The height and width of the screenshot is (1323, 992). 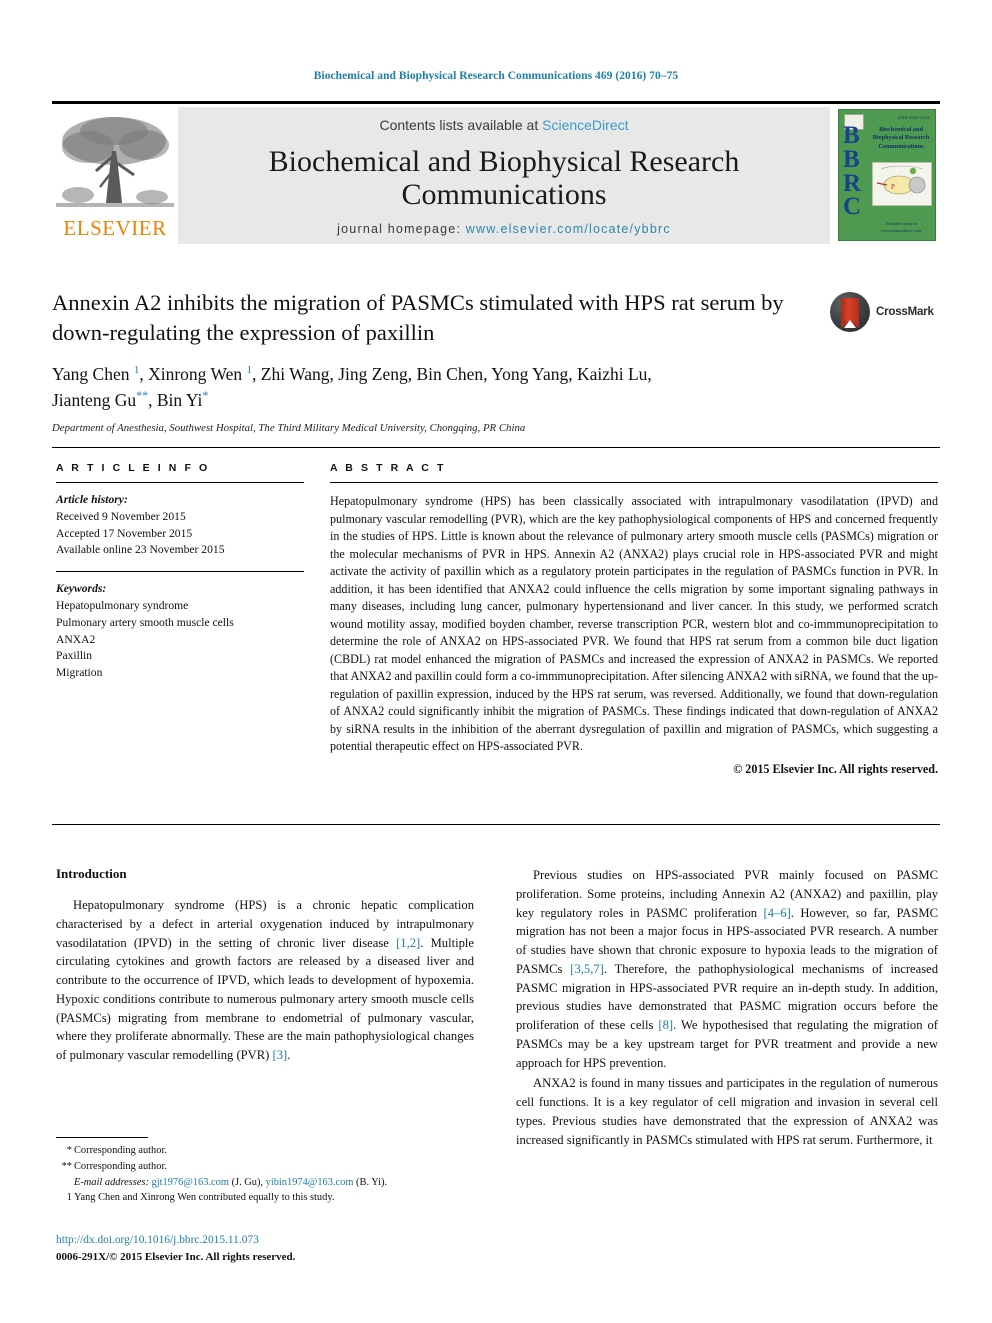 I want to click on author-segment-4: Jianteng Gu, so click(x=94, y=400).